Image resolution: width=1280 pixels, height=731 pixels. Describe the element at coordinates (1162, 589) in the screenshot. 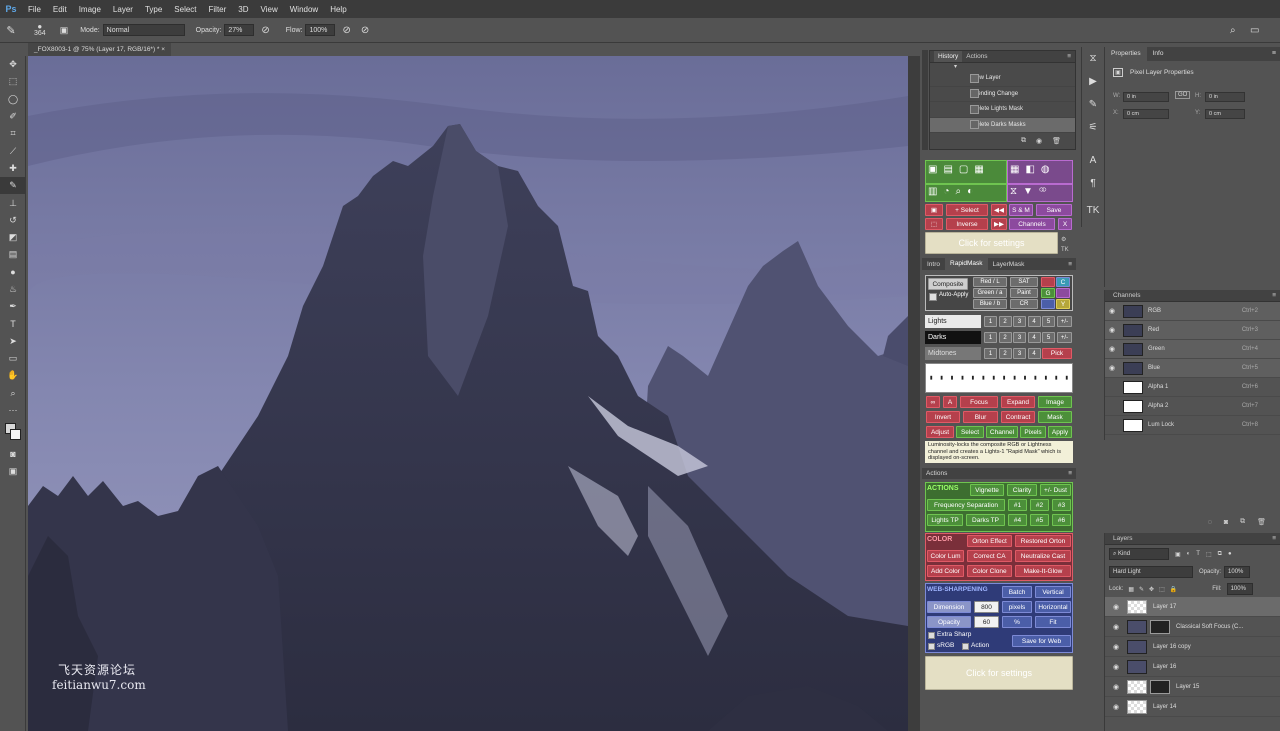

I see `lock-artboard-icon: ⬚` at that location.